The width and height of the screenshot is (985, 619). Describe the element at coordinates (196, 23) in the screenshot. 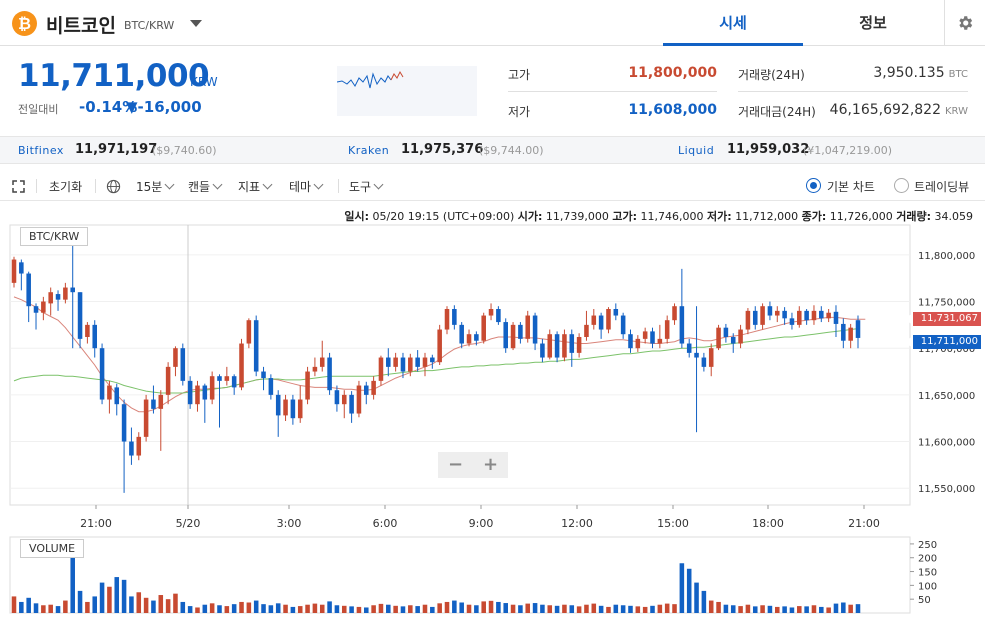

I see `coin-select-chevron-down-icon` at that location.